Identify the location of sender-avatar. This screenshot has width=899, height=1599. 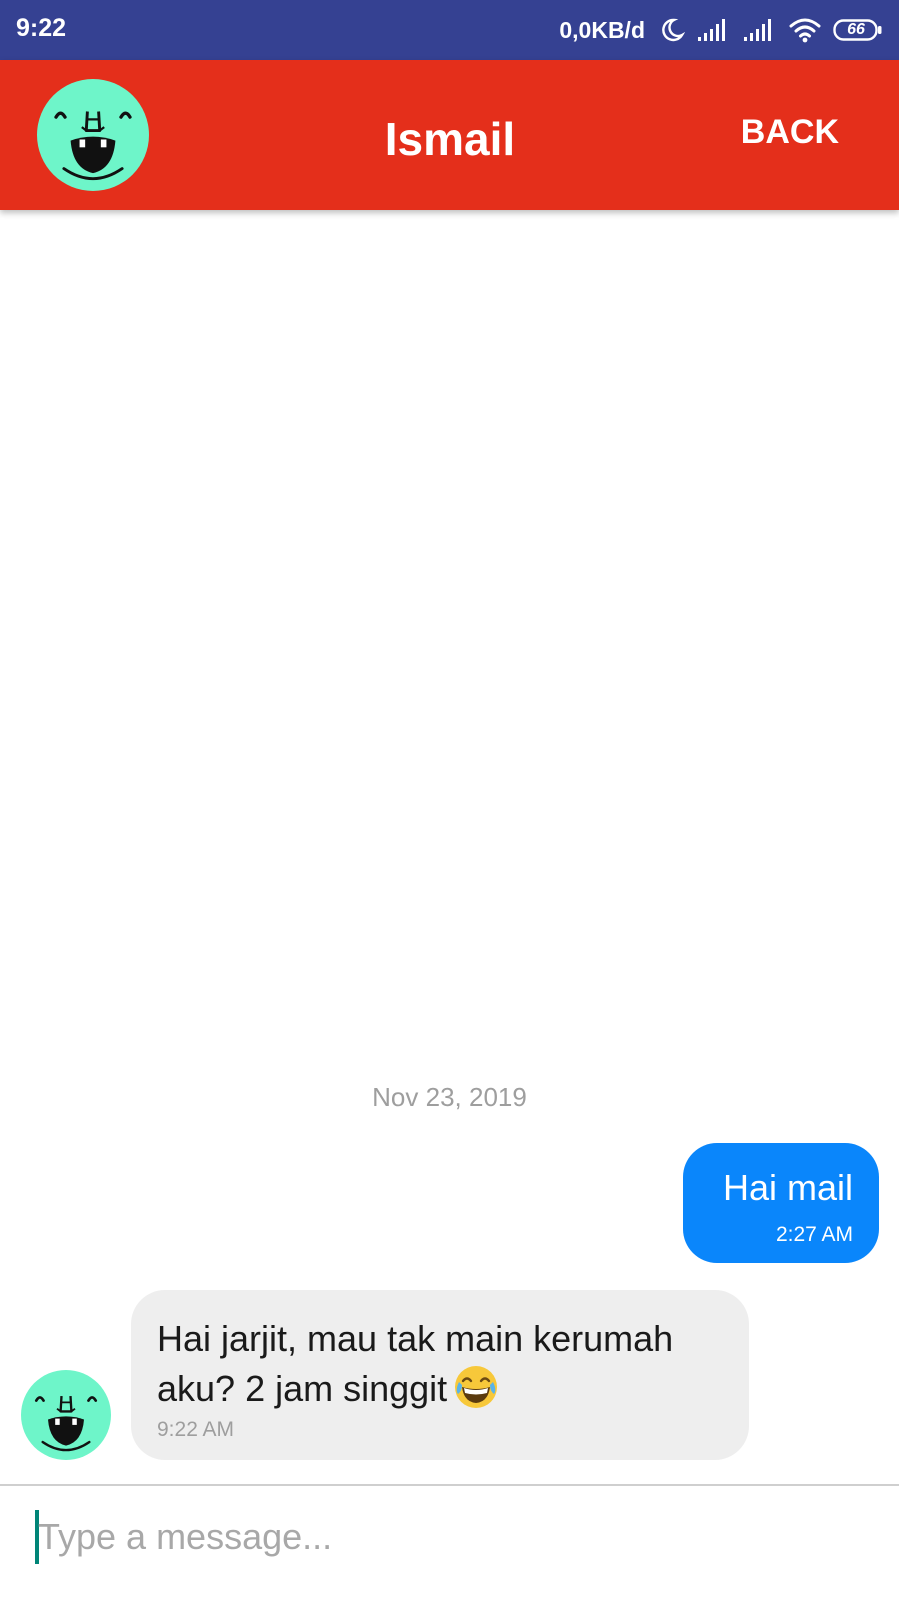
(66, 1415).